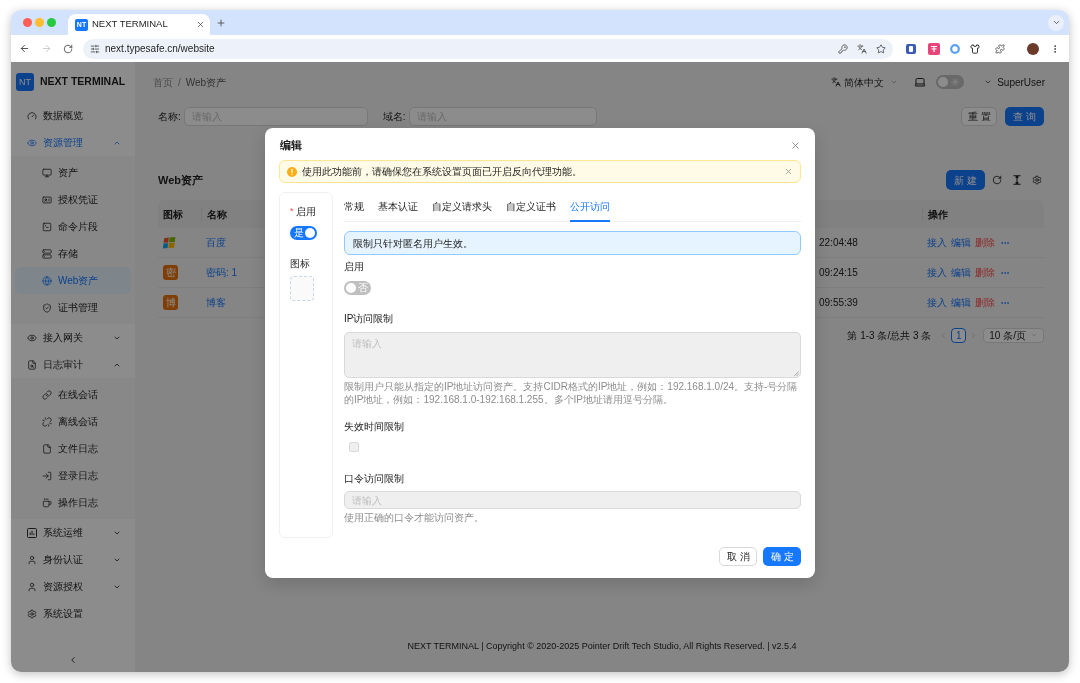 The height and width of the screenshot is (683, 1080). I want to click on sidebar-item: Web资产, so click(73, 280).